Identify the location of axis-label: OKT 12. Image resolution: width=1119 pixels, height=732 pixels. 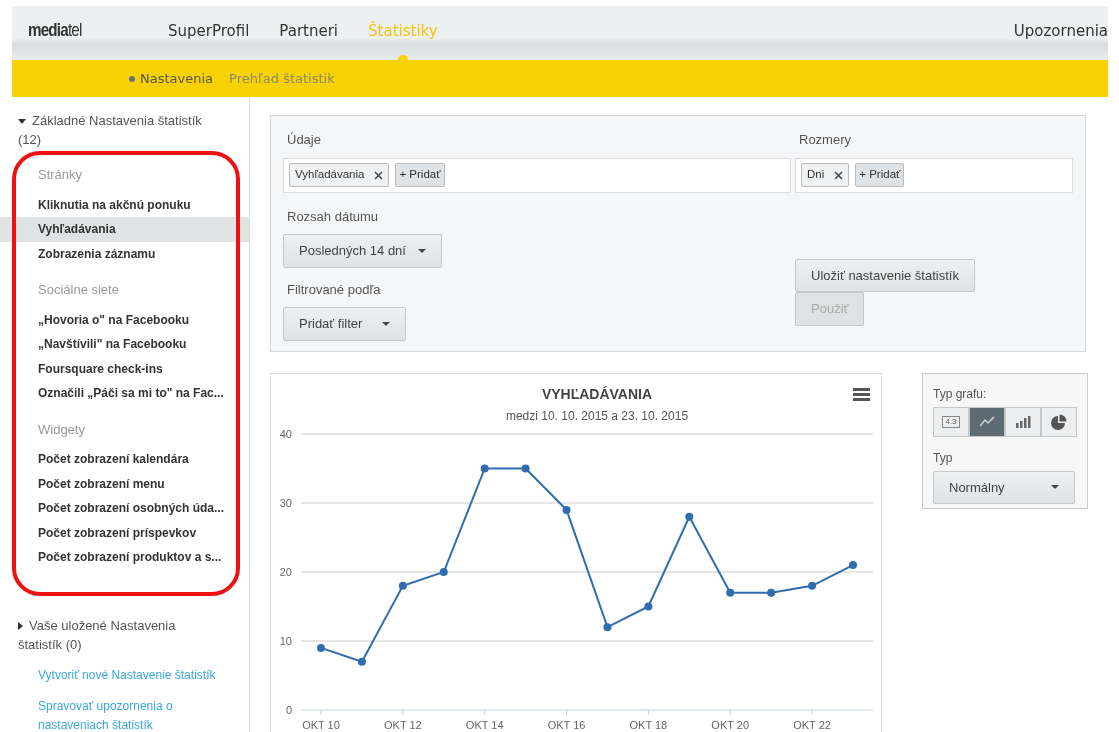
(403, 724).